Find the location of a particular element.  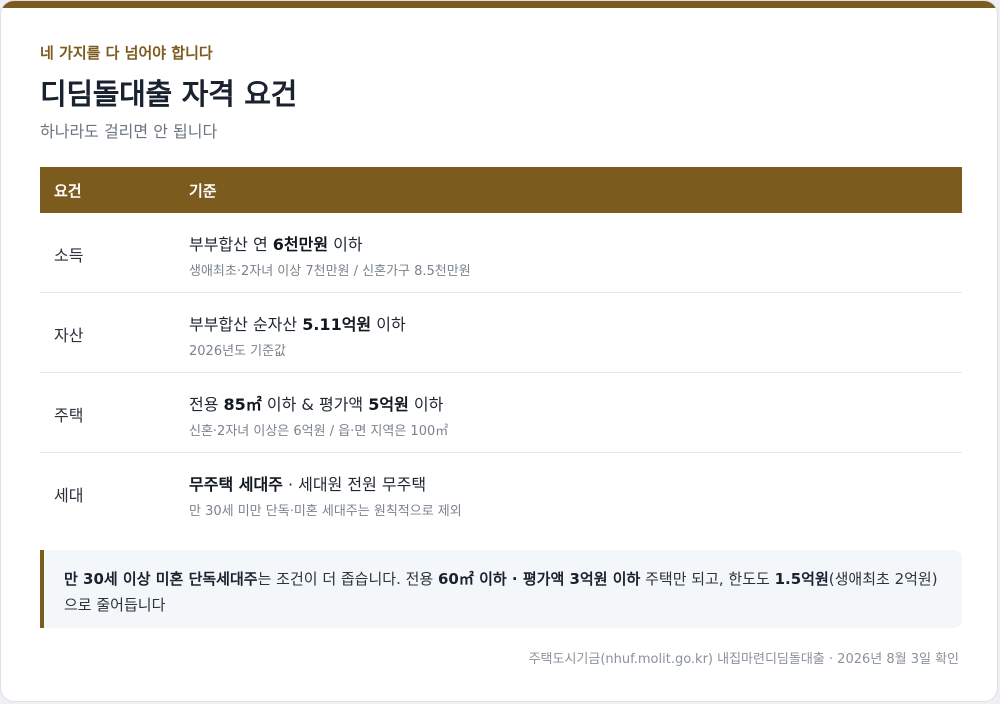

column-header-criteria: 기준 is located at coordinates (203, 191).